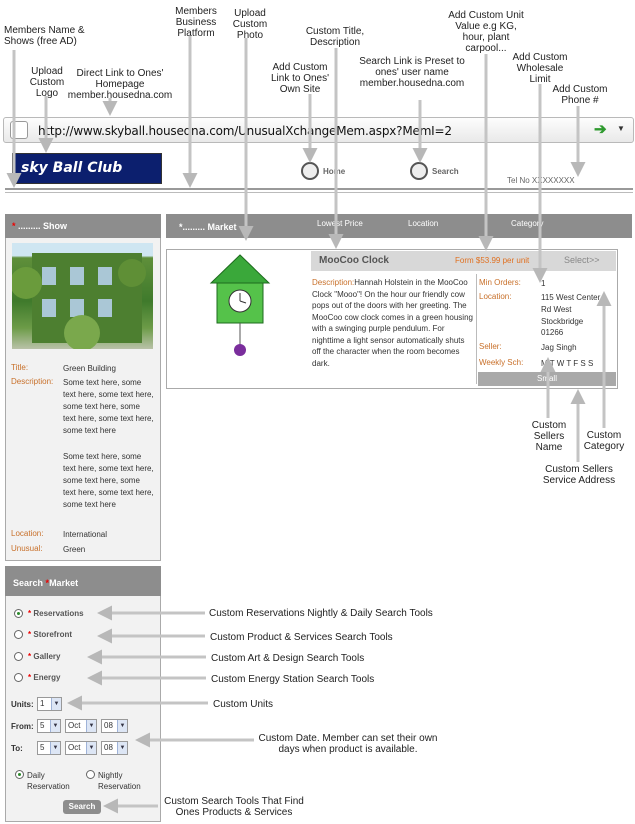  What do you see at coordinates (22, 704) in the screenshot?
I see `units-label: Units:` at bounding box center [22, 704].